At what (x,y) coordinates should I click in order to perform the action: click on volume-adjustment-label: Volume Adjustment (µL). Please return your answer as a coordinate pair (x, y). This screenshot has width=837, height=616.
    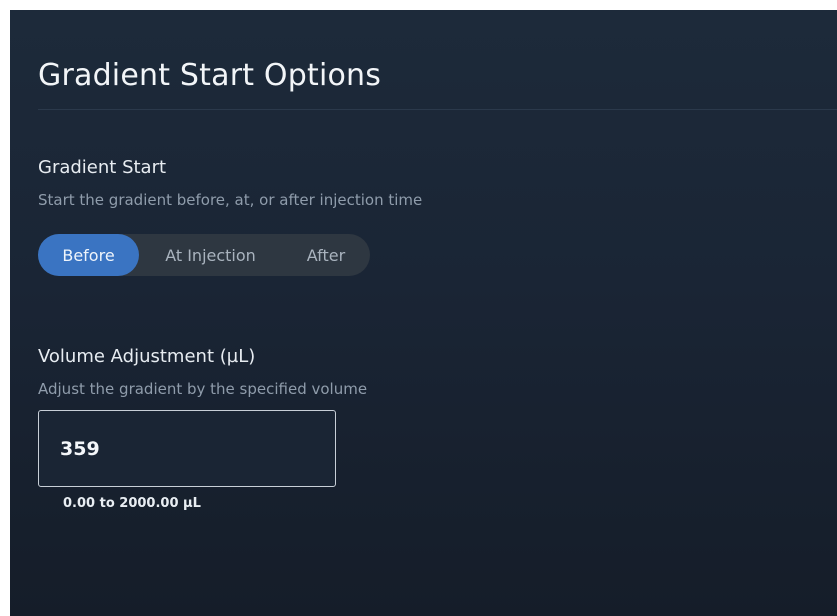
    Looking at the image, I should click on (147, 356).